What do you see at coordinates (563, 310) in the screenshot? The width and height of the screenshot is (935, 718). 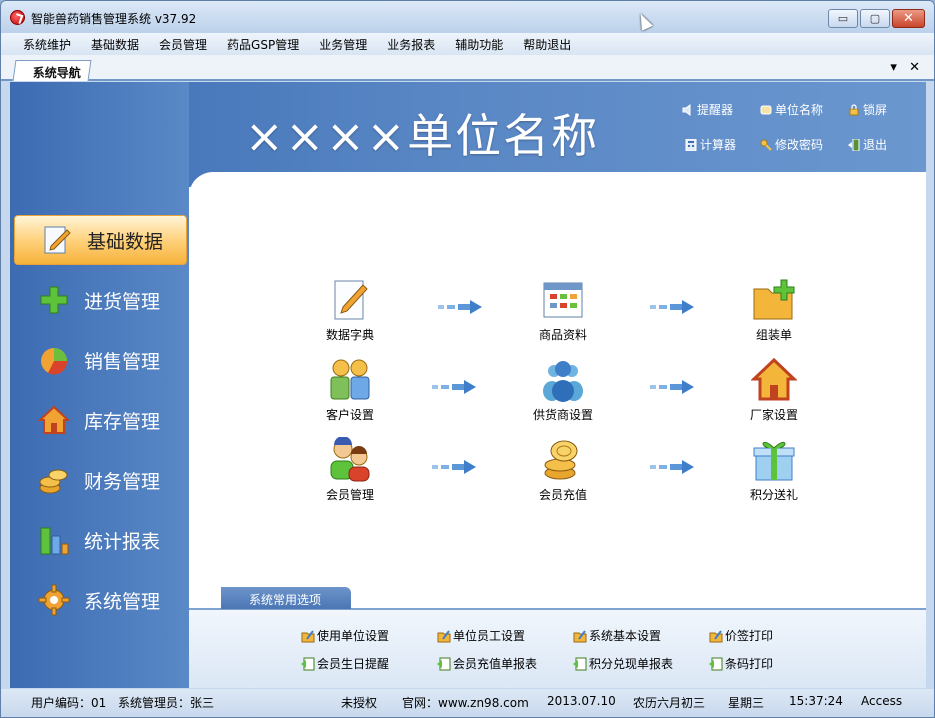 I see `module-product-info: 商品资料` at bounding box center [563, 310].